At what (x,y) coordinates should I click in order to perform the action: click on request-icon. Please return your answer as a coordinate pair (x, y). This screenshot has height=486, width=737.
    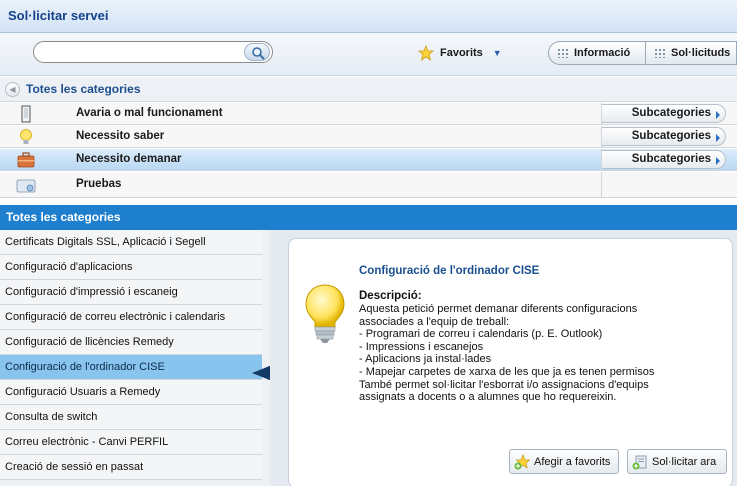
    Looking at the image, I should click on (639, 462).